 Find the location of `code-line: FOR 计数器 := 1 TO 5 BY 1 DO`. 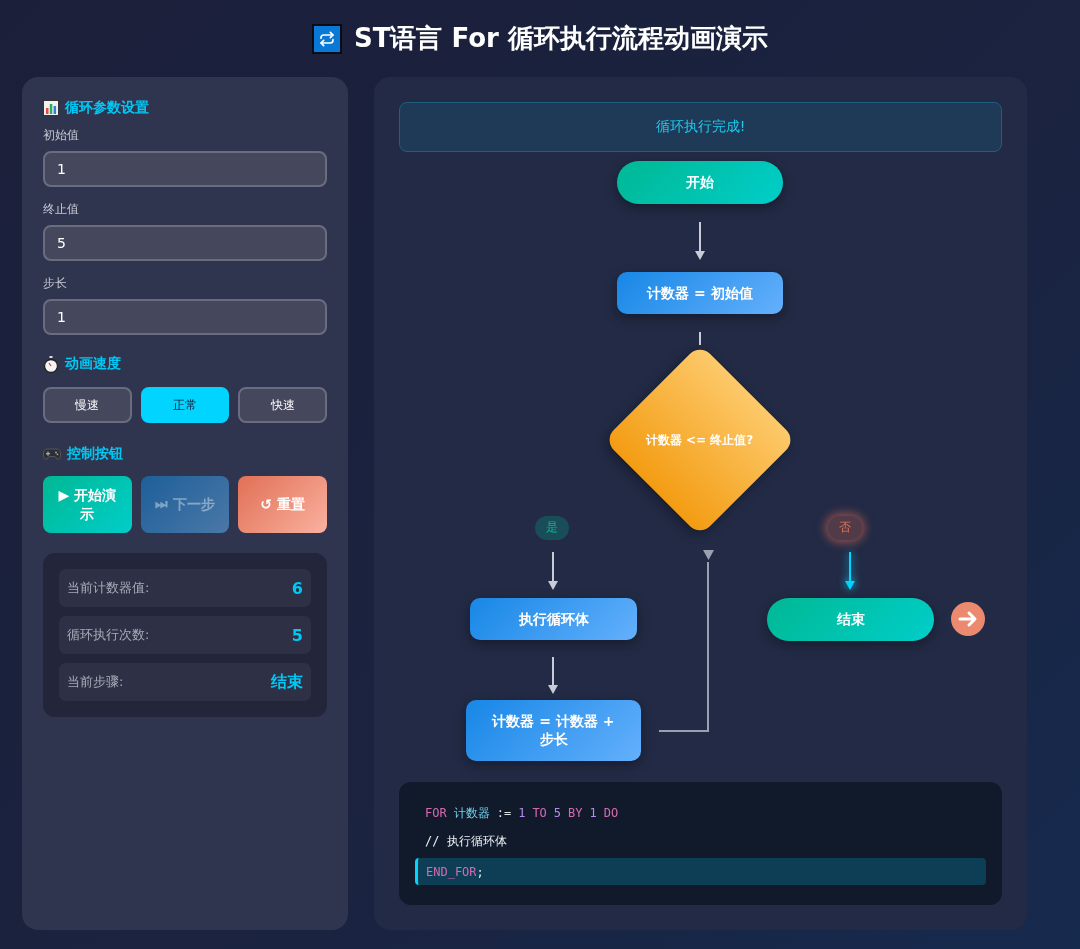

code-line: FOR 计数器 := 1 TO 5 BY 1 DO is located at coordinates (522, 813).